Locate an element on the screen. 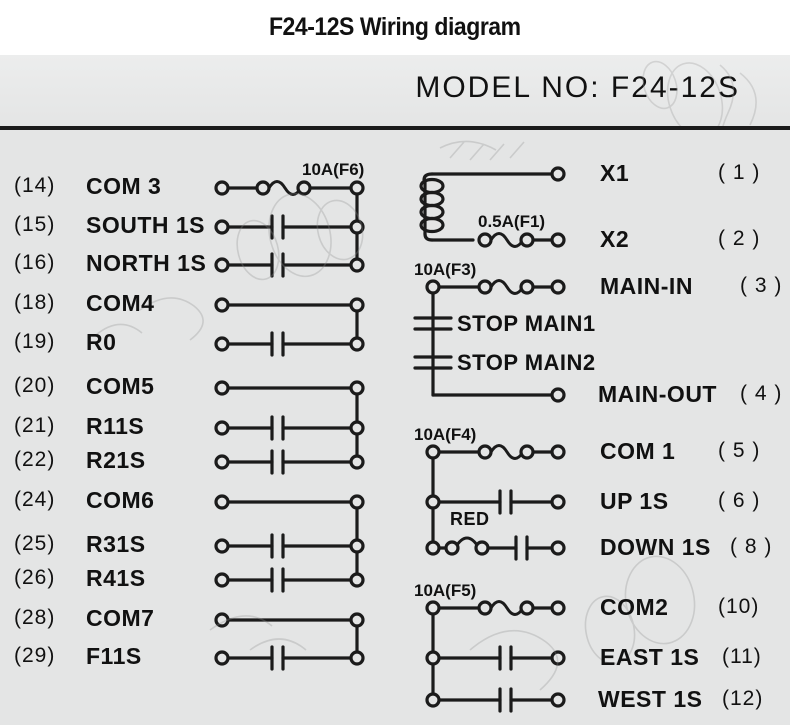 The image size is (790, 725). pin-20: (20) is located at coordinates (35, 385).